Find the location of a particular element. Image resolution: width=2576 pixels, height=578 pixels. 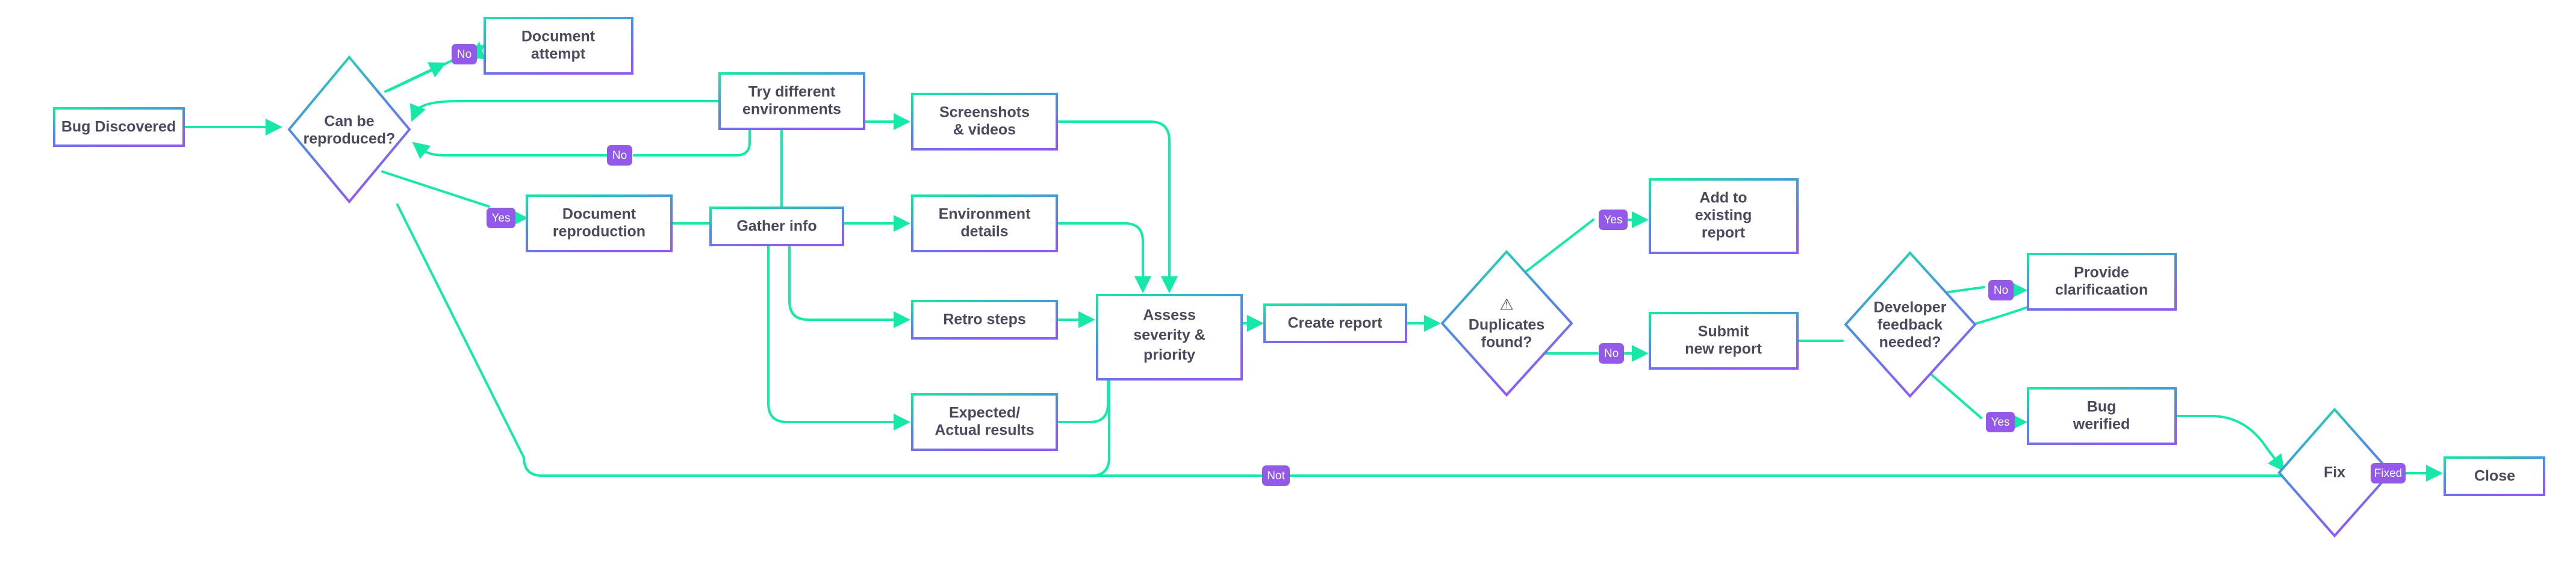

edge-label-no-3: No is located at coordinates (1612, 353).